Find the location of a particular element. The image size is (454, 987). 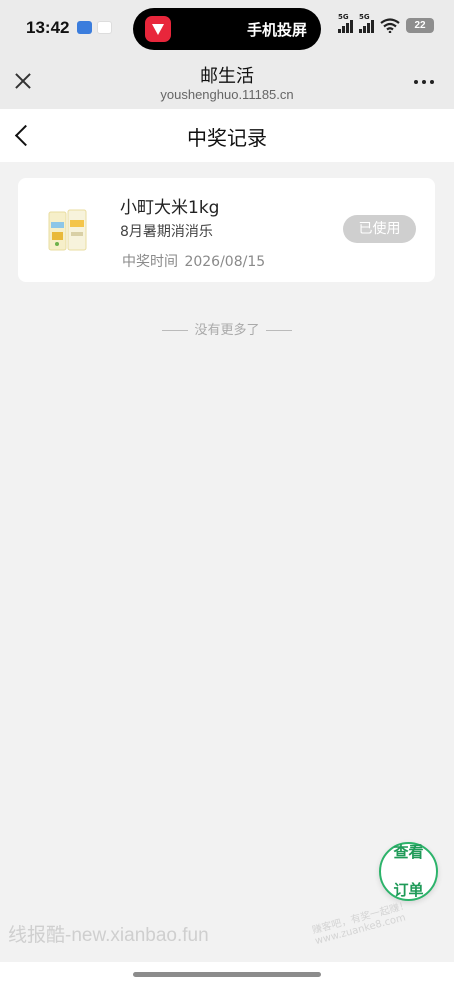

prize-name: 小町大米1kg is located at coordinates (170, 208).